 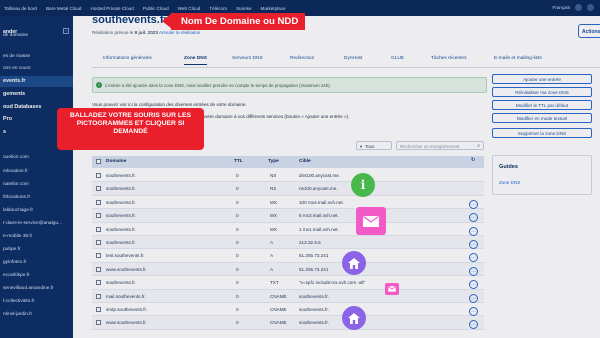 I want to click on tab-recent-tasks: Tâches récentes, so click(x=448, y=58).